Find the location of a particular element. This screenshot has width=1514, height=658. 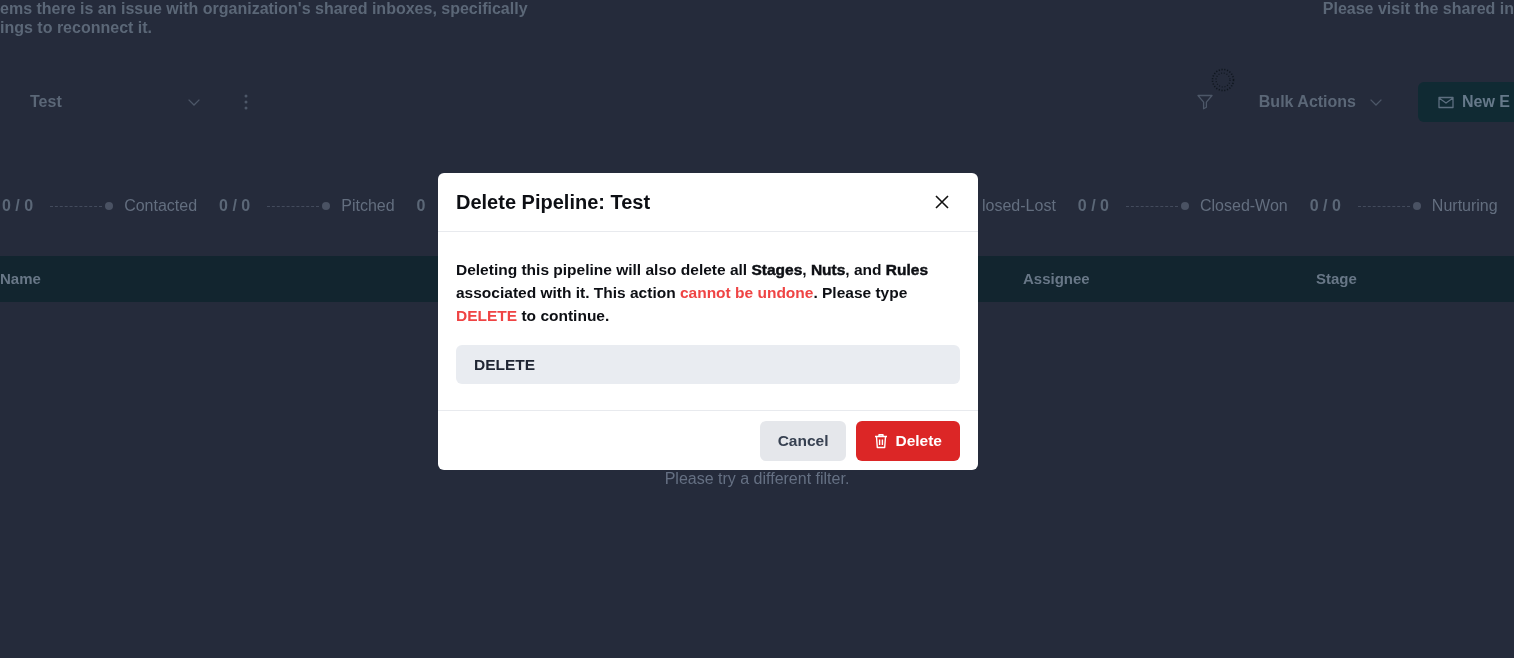

stage-name: losed-Lost is located at coordinates (1019, 206).